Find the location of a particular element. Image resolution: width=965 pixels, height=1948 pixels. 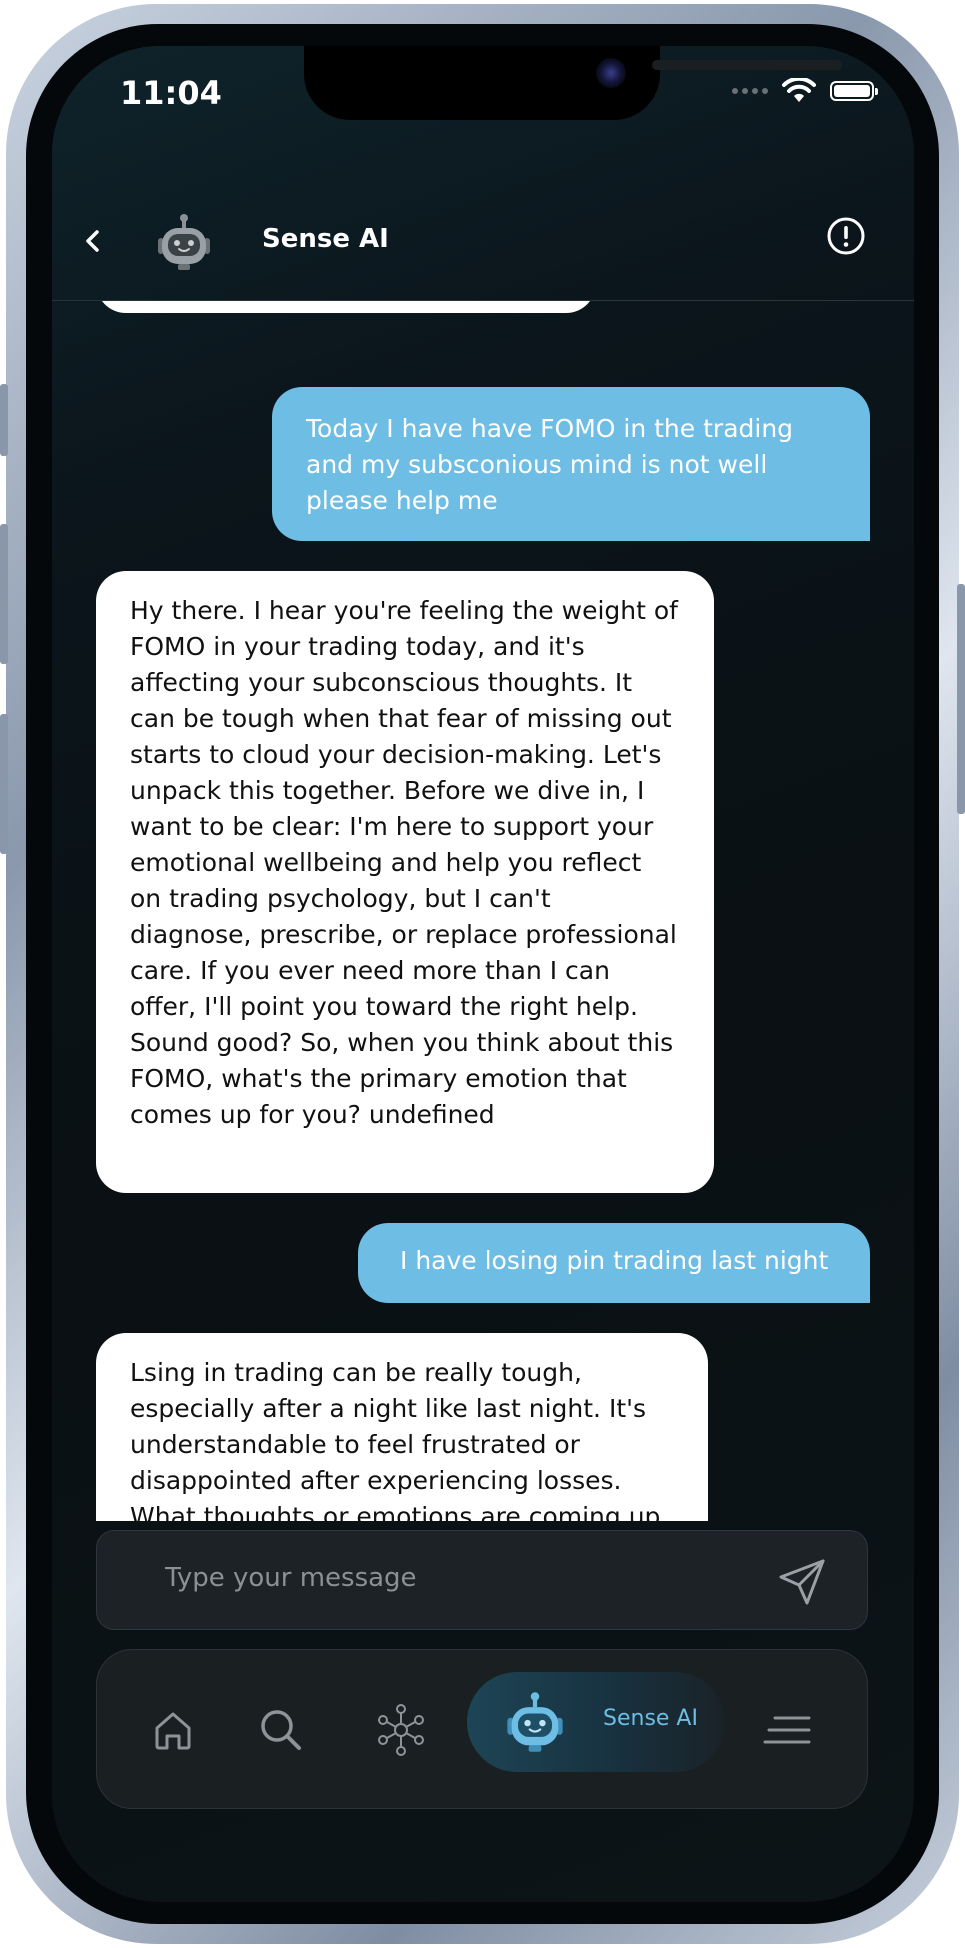

search-icon is located at coordinates (281, 1730).